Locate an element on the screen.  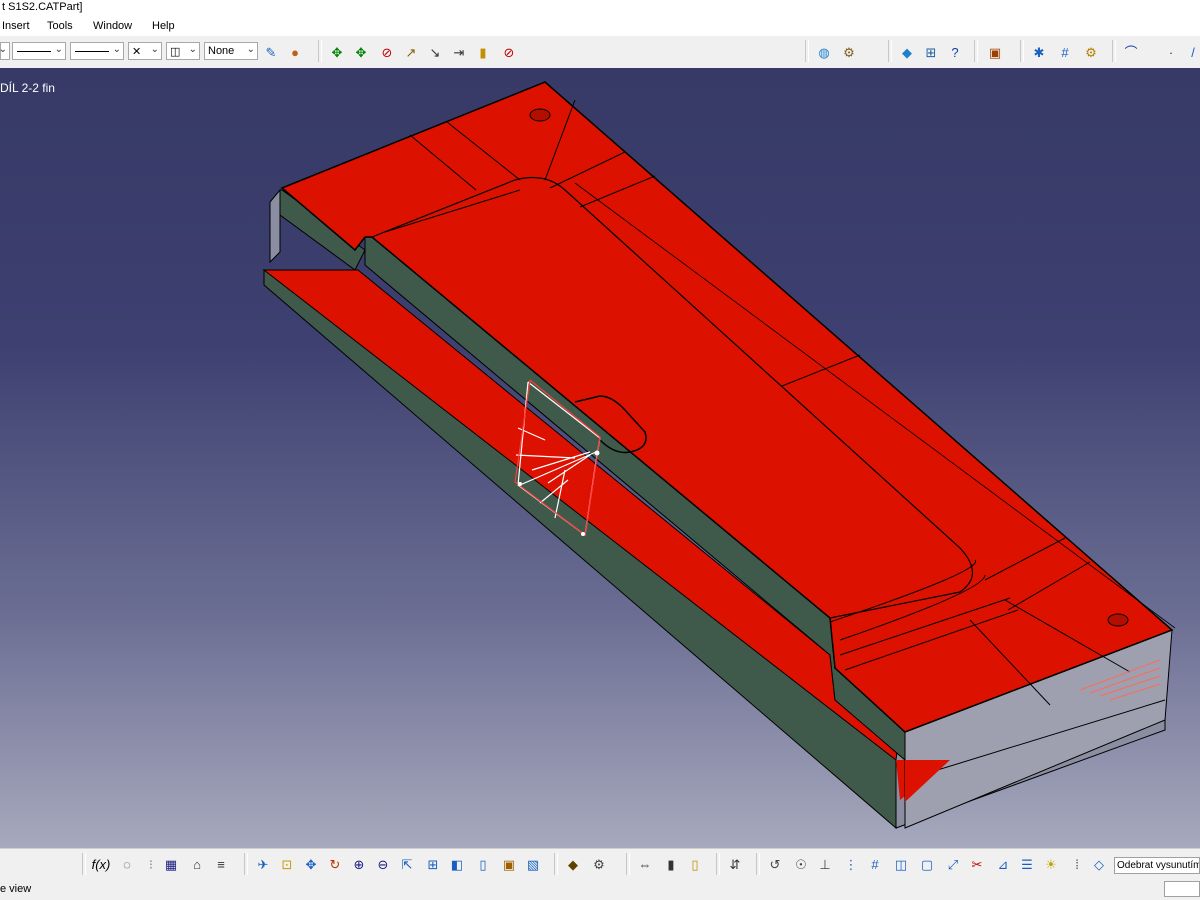
curve-icon: ⌒ is located at coordinates (1131, 52).